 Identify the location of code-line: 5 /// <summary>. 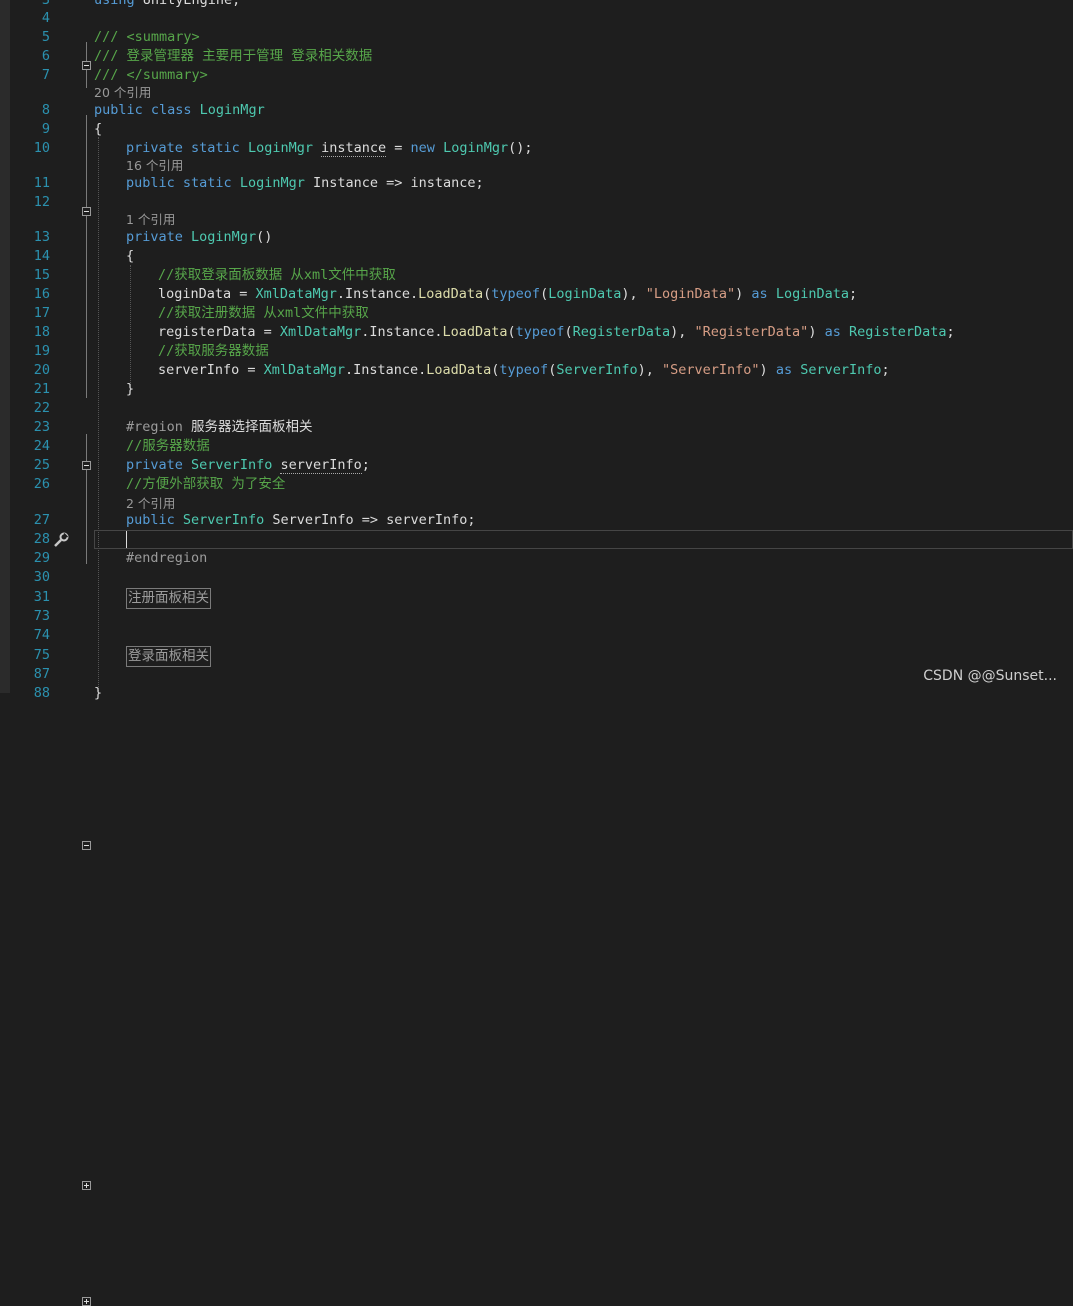
(536, 49).